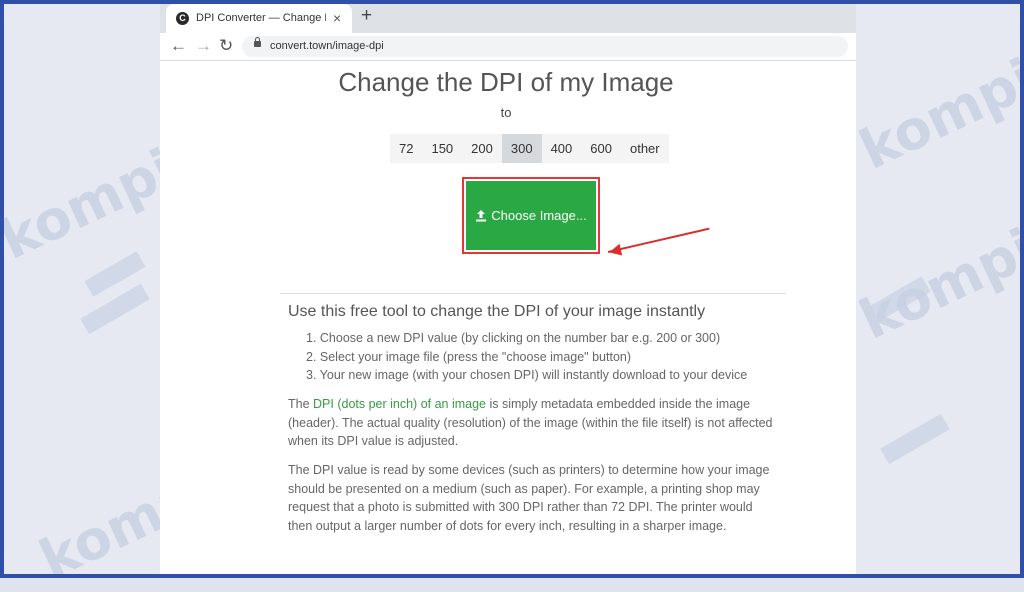 The width and height of the screenshot is (1024, 592). I want to click on url-text: convert.town/image-dpi, so click(327, 46).